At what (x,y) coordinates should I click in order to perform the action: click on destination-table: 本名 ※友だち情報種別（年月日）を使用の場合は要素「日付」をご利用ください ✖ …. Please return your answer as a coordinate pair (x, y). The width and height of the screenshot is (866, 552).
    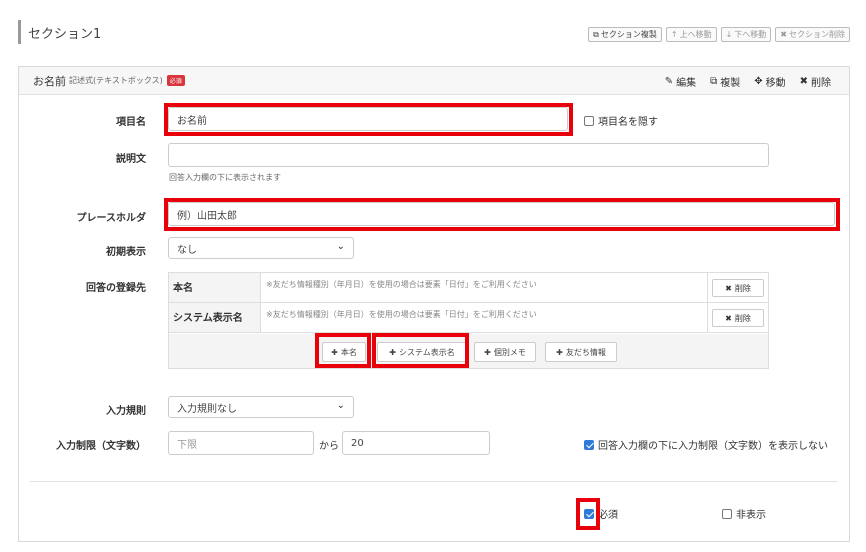
    Looking at the image, I should click on (468, 320).